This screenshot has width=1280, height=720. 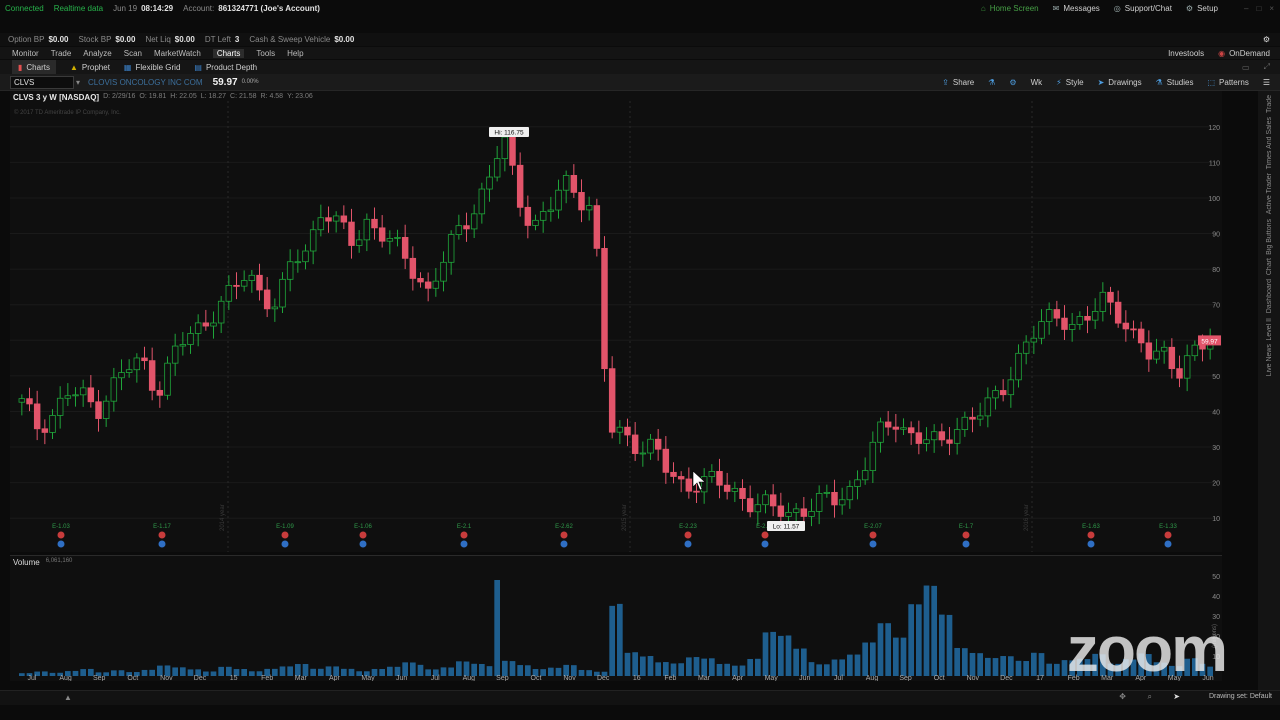 What do you see at coordinates (1175, 82) in the screenshot?
I see `studies-button: ⚗ Studies` at bounding box center [1175, 82].